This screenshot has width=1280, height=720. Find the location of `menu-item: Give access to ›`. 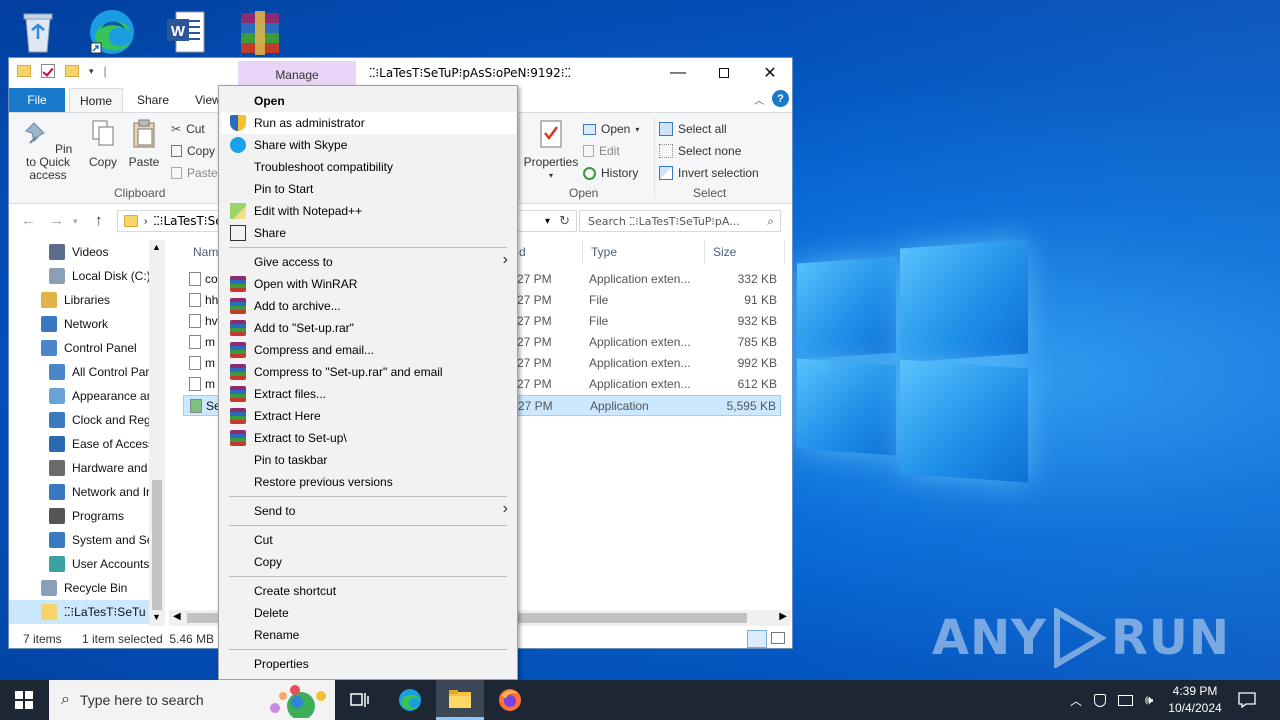

menu-item: Give access to › is located at coordinates (368, 262).